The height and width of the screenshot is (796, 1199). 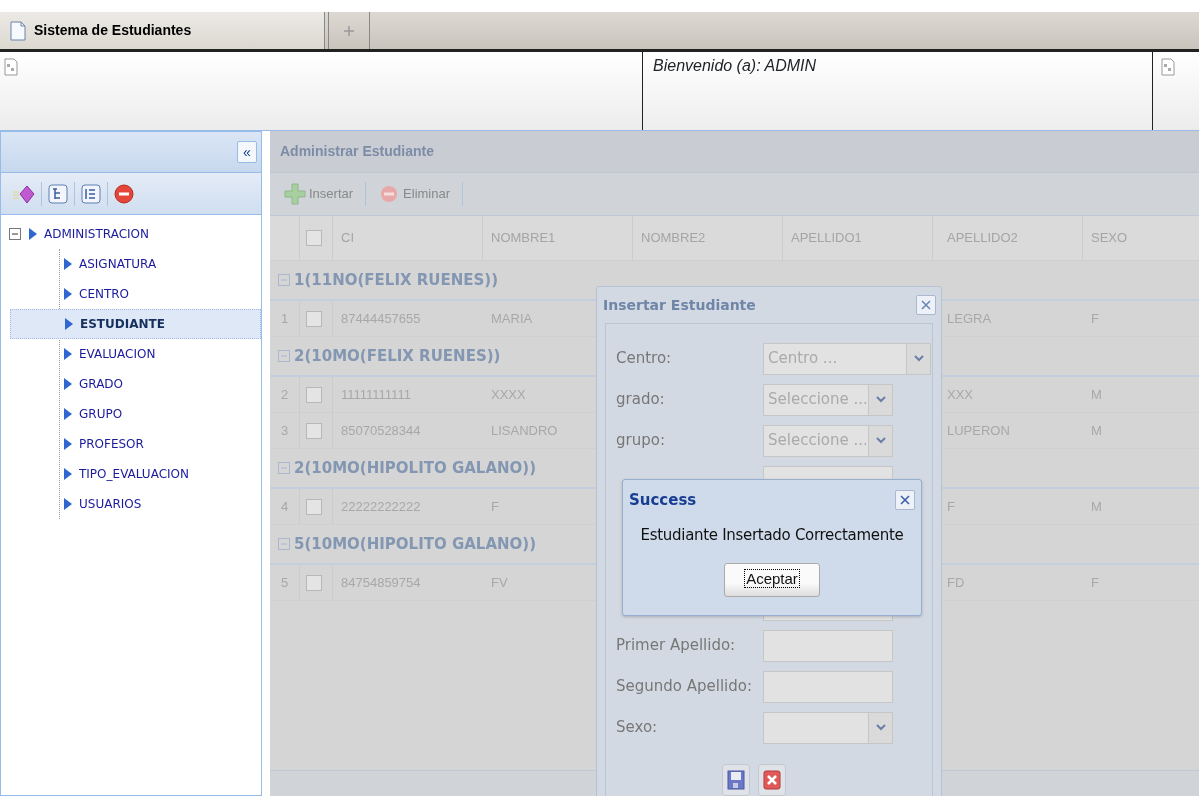 I want to click on field-label: Centro:, so click(x=644, y=359).